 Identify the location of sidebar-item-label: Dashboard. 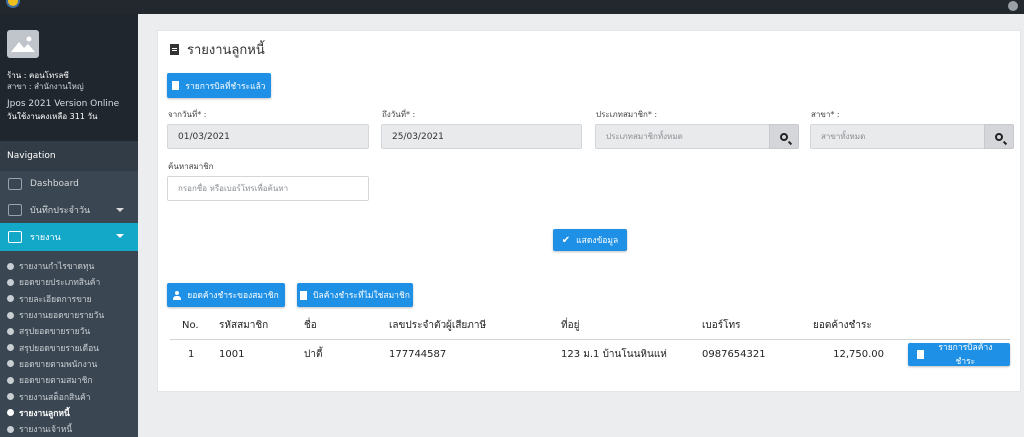
(54, 184).